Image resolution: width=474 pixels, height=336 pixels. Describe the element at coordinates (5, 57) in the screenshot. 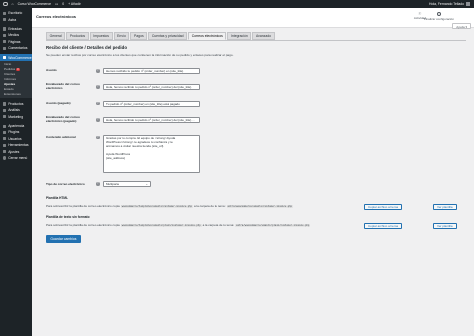

I see `woocommerce-icon` at that location.